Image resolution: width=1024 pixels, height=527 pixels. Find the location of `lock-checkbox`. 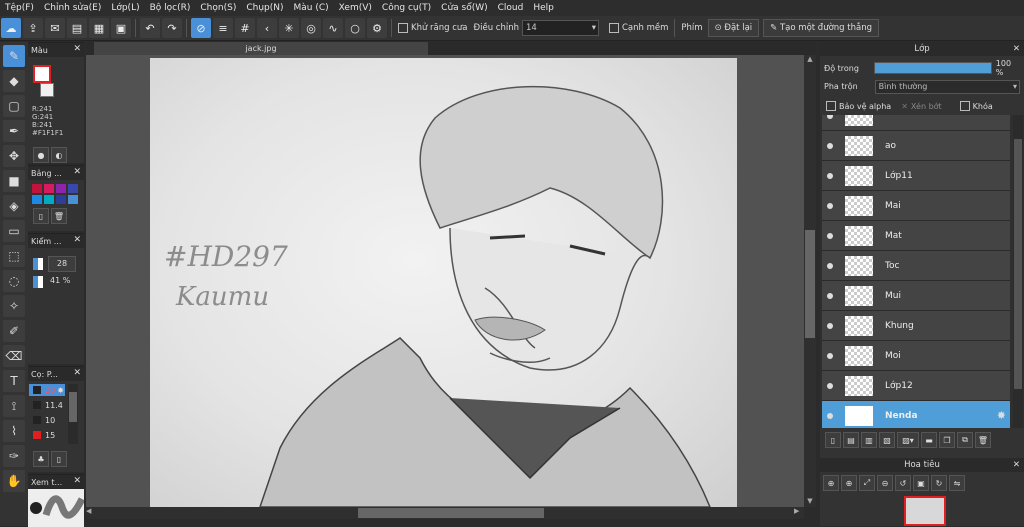

lock-checkbox is located at coordinates (964, 106).